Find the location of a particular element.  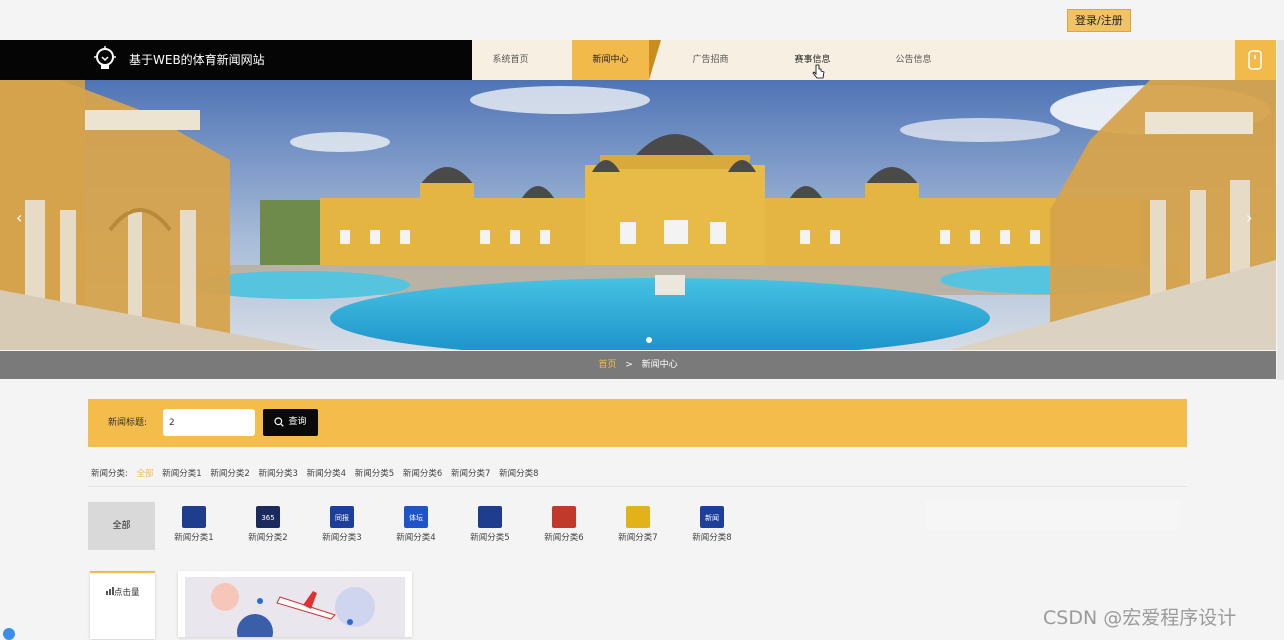

category-tile: 新闻分类5 is located at coordinates (490, 524).